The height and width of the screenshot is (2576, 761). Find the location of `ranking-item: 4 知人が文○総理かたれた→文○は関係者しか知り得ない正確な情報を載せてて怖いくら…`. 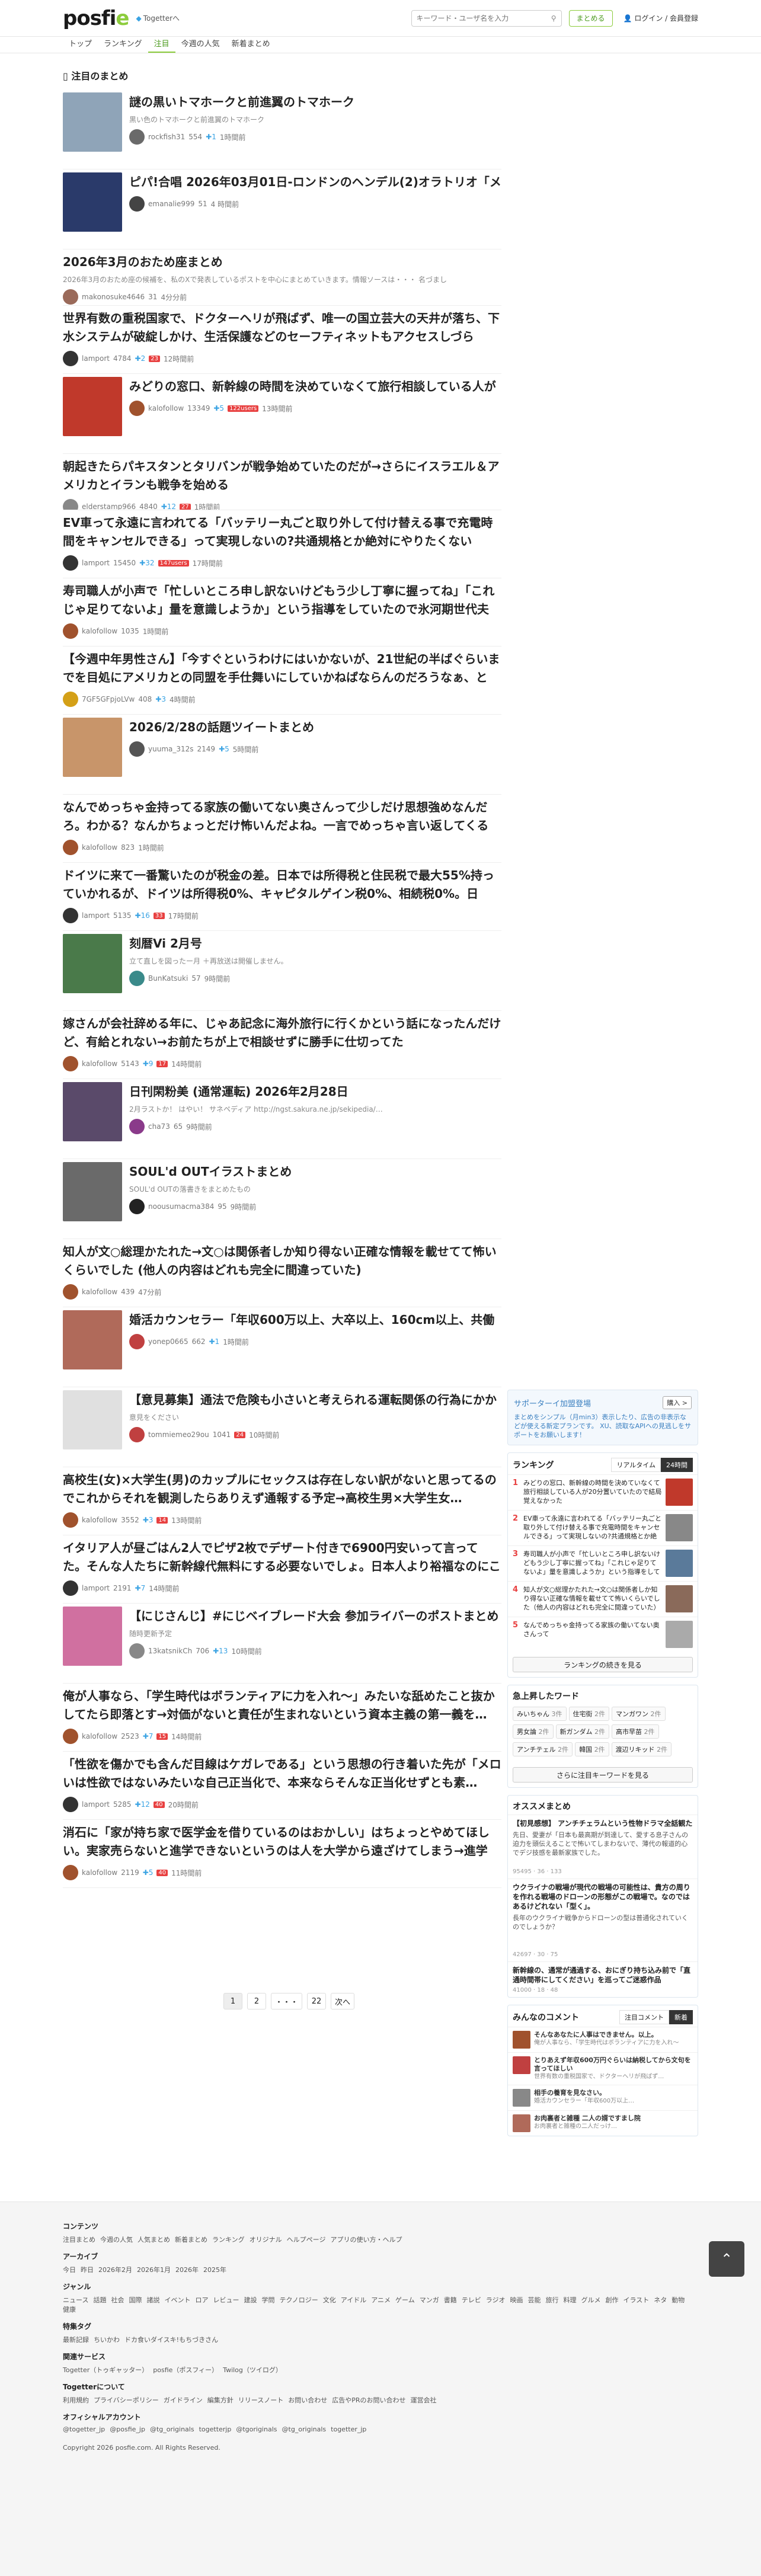

ranking-item: 4 知人が文○総理かたれた→文○は関係者しか知り得ない正確な情報を載せてて怖いくら… is located at coordinates (603, 1599).